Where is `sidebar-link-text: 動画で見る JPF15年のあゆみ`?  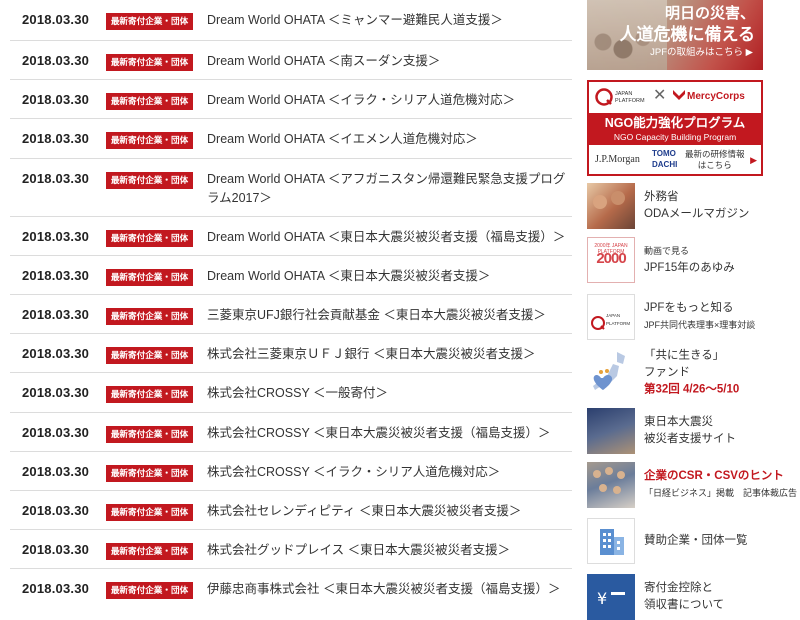 sidebar-link-text: 動画で見る JPF15年のあゆみ is located at coordinates (689, 260).